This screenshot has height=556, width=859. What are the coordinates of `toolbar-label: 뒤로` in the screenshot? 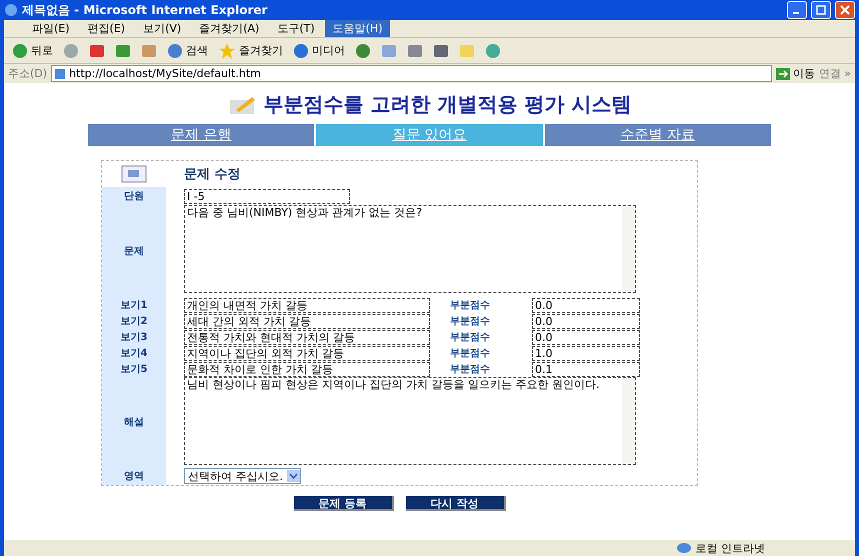 It's located at (42, 50).